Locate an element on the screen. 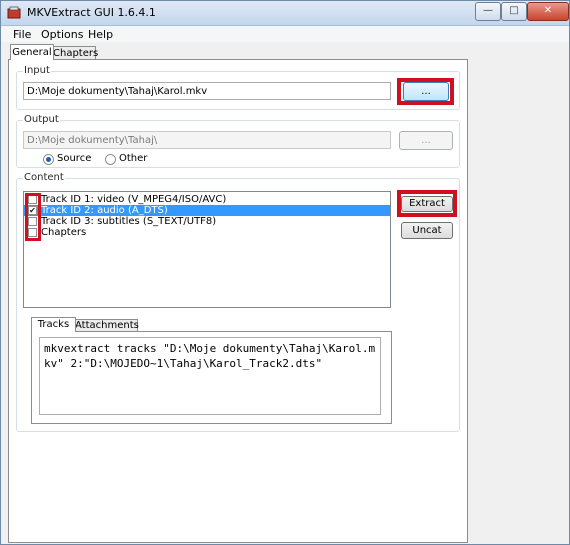  app-icon is located at coordinates (14, 12).